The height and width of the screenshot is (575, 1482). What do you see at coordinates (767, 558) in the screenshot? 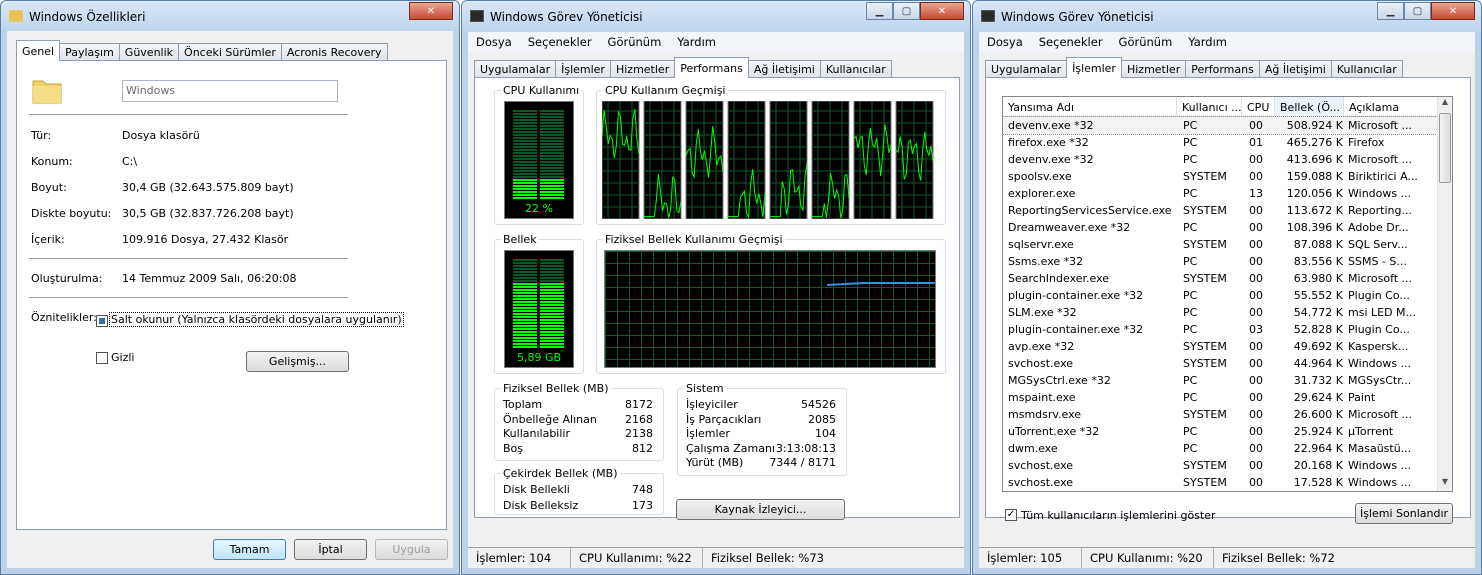
I see `status-memory: Fiziksel Bellek: %73` at bounding box center [767, 558].